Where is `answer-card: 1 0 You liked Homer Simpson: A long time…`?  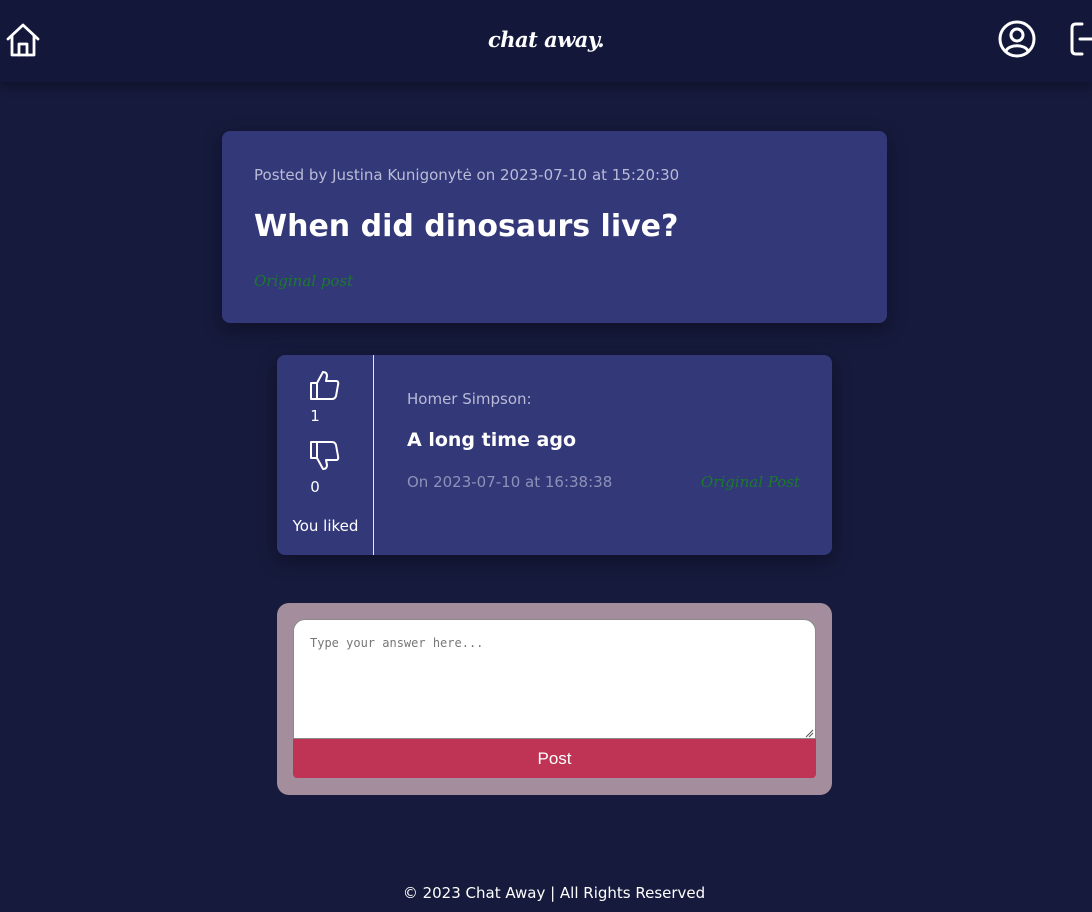
answer-card: 1 0 You liked Homer Simpson: A long time… is located at coordinates (554, 455).